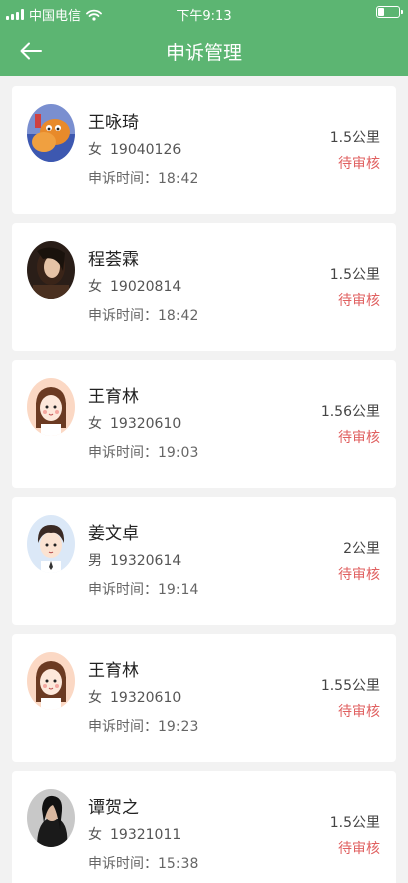 The height and width of the screenshot is (883, 408). I want to click on student-id: 19320614, so click(146, 561).